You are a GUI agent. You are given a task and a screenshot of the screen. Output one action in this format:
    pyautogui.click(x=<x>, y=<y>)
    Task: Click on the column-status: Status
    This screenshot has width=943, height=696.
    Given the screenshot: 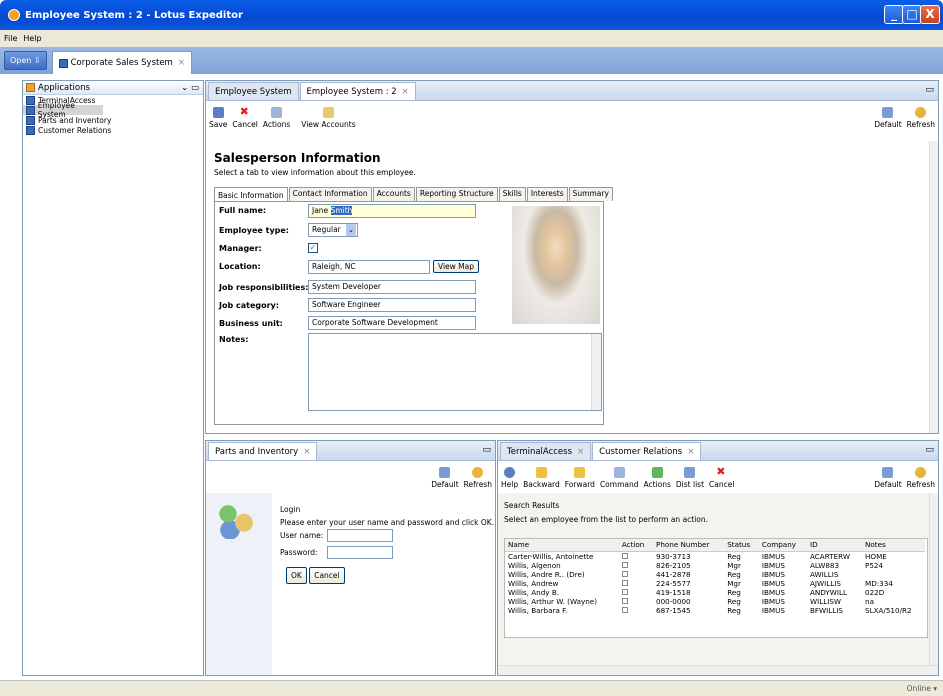 What is the action you would take?
    pyautogui.click(x=741, y=545)
    